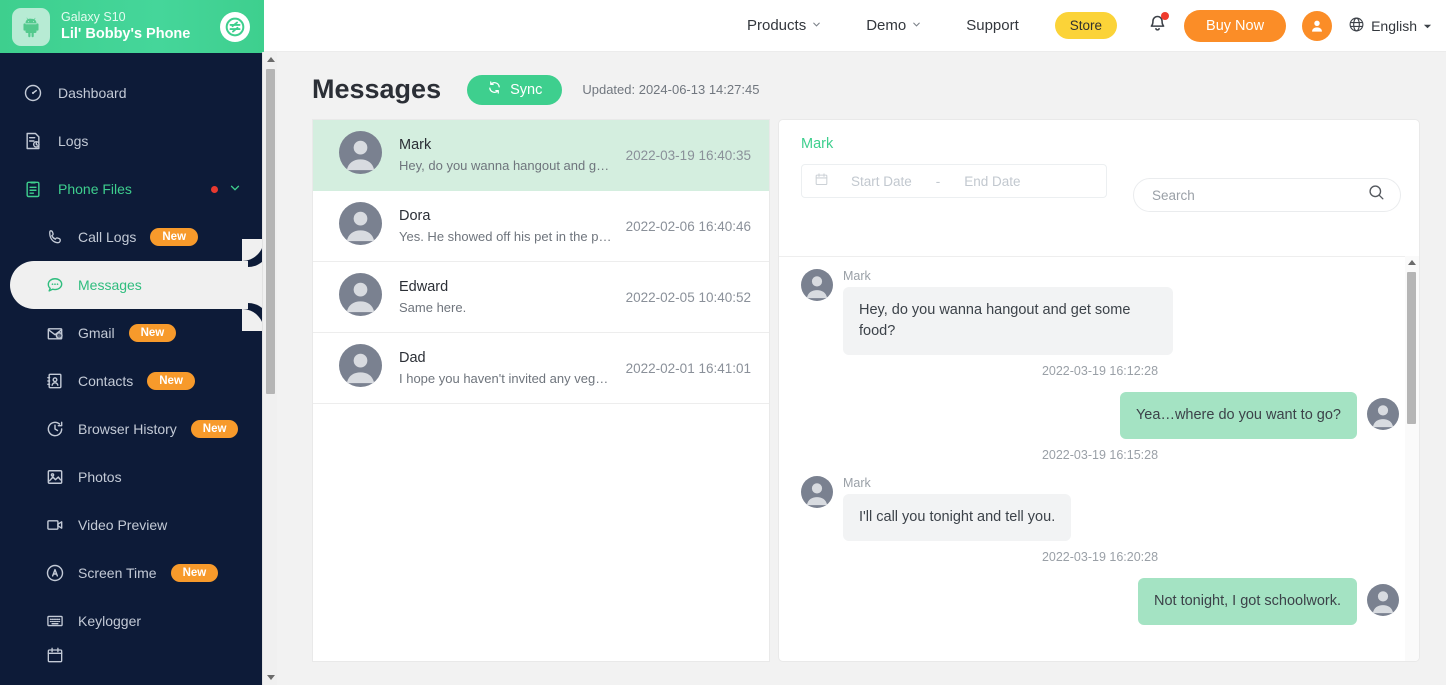  I want to click on message-body: Mark I'll call you tonight and tell you., so click(957, 509).